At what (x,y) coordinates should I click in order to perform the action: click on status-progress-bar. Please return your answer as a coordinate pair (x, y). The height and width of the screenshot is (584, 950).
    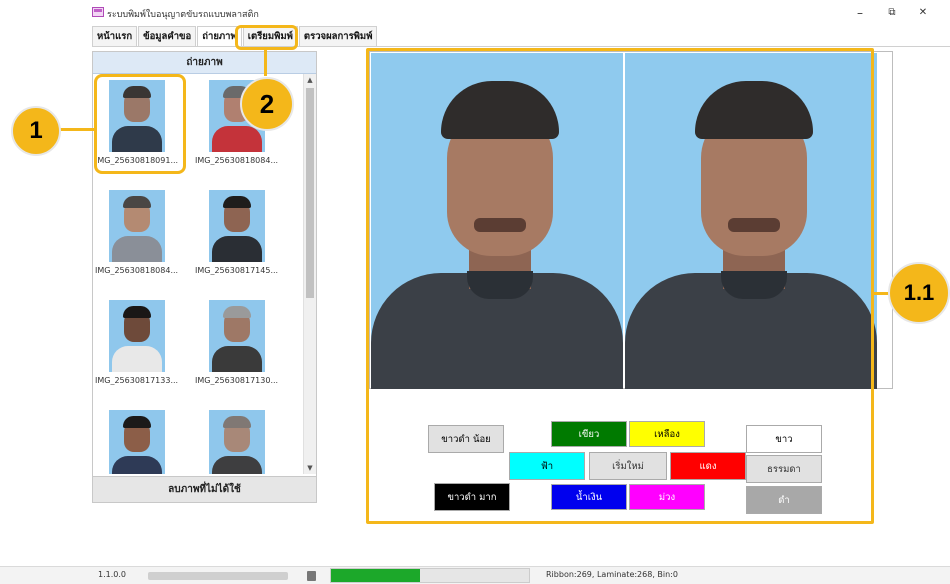
    Looking at the image, I should click on (430, 575).